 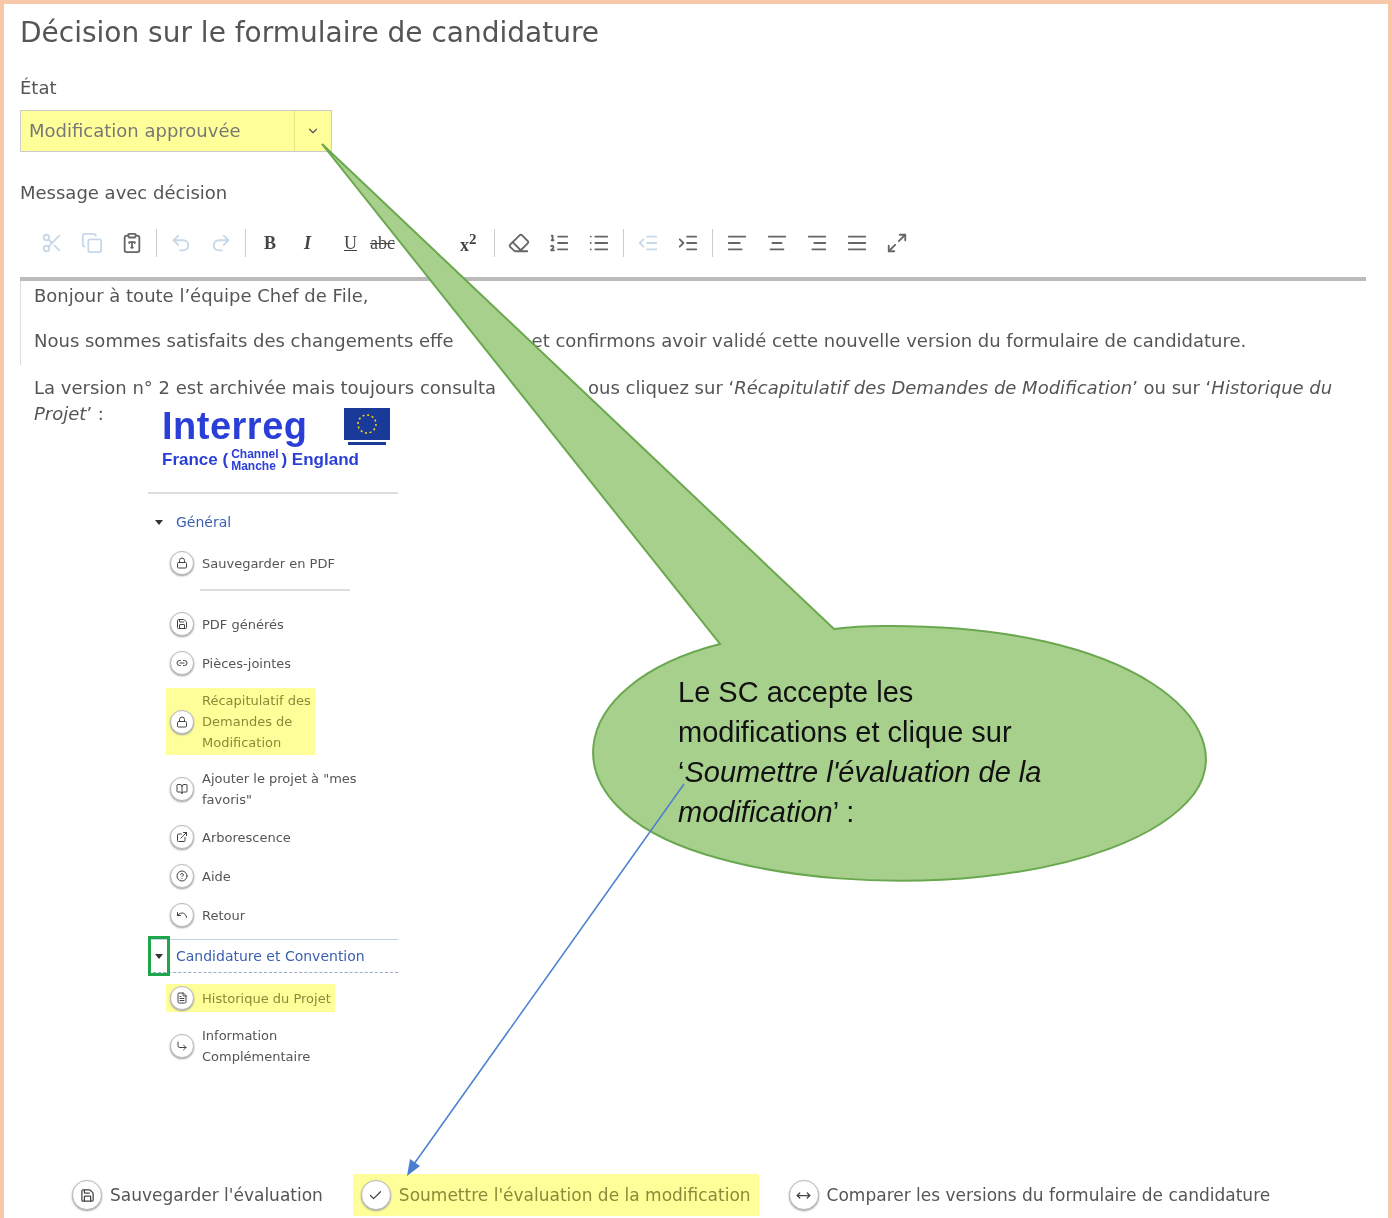 What do you see at coordinates (860, 752) in the screenshot?
I see `callout-text: Le SC accepte les modifications et clique sur ‘Soumettre l'évaluation de la modification’ :` at bounding box center [860, 752].